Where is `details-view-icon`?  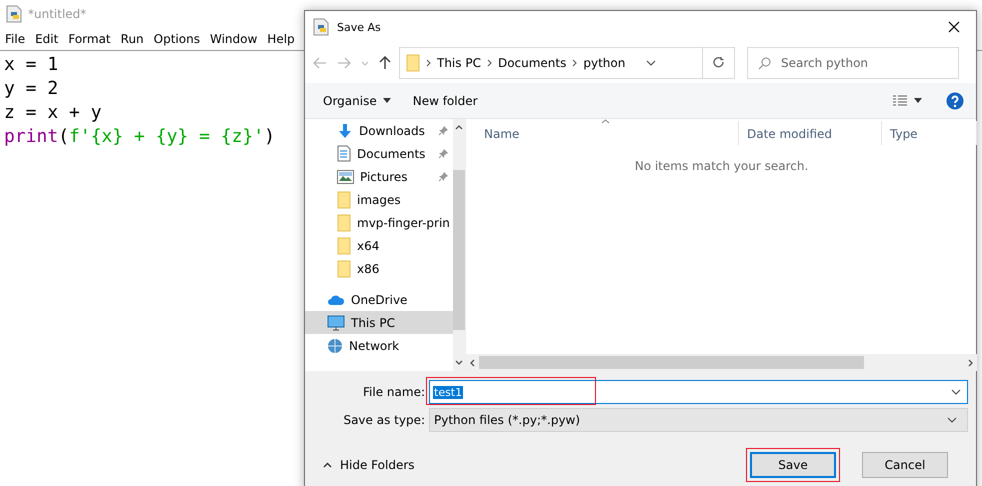 details-view-icon is located at coordinates (900, 100).